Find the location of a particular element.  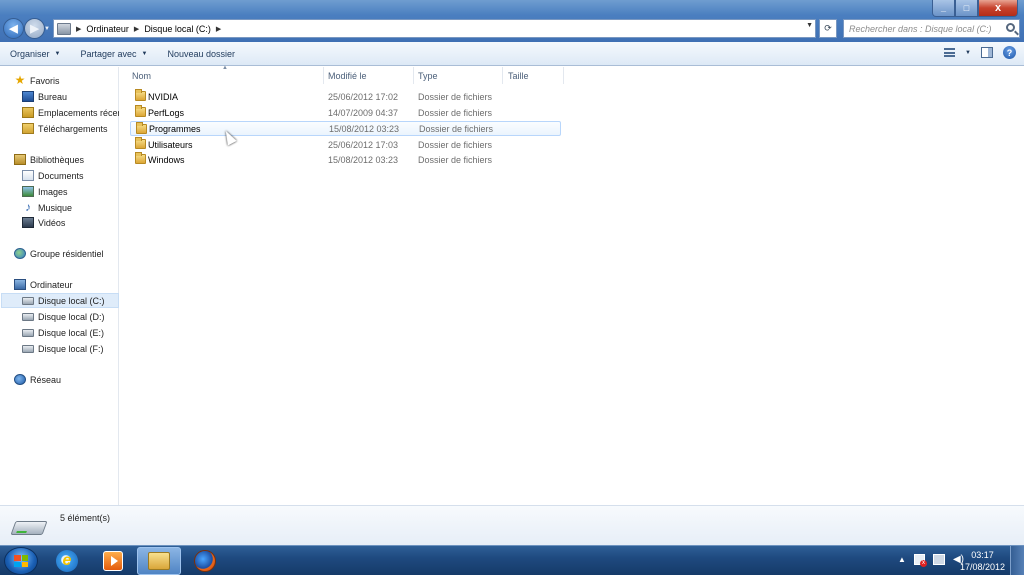

show-hidden-icons-button: ▲ is located at coordinates (902, 559).